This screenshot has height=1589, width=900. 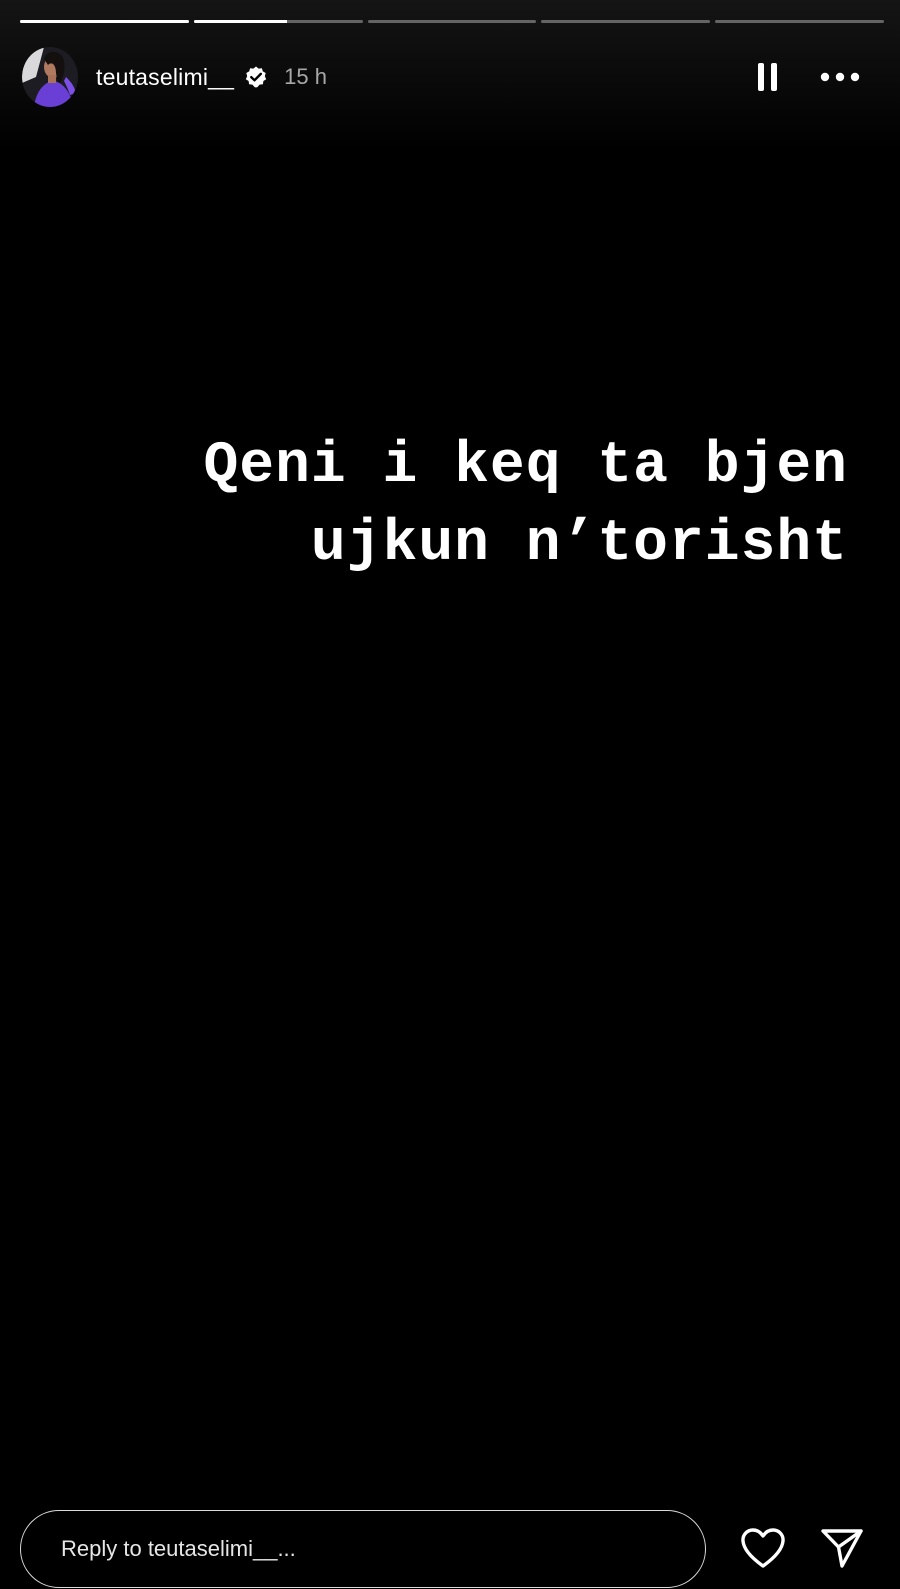 What do you see at coordinates (840, 77) in the screenshot?
I see `more-options-icon` at bounding box center [840, 77].